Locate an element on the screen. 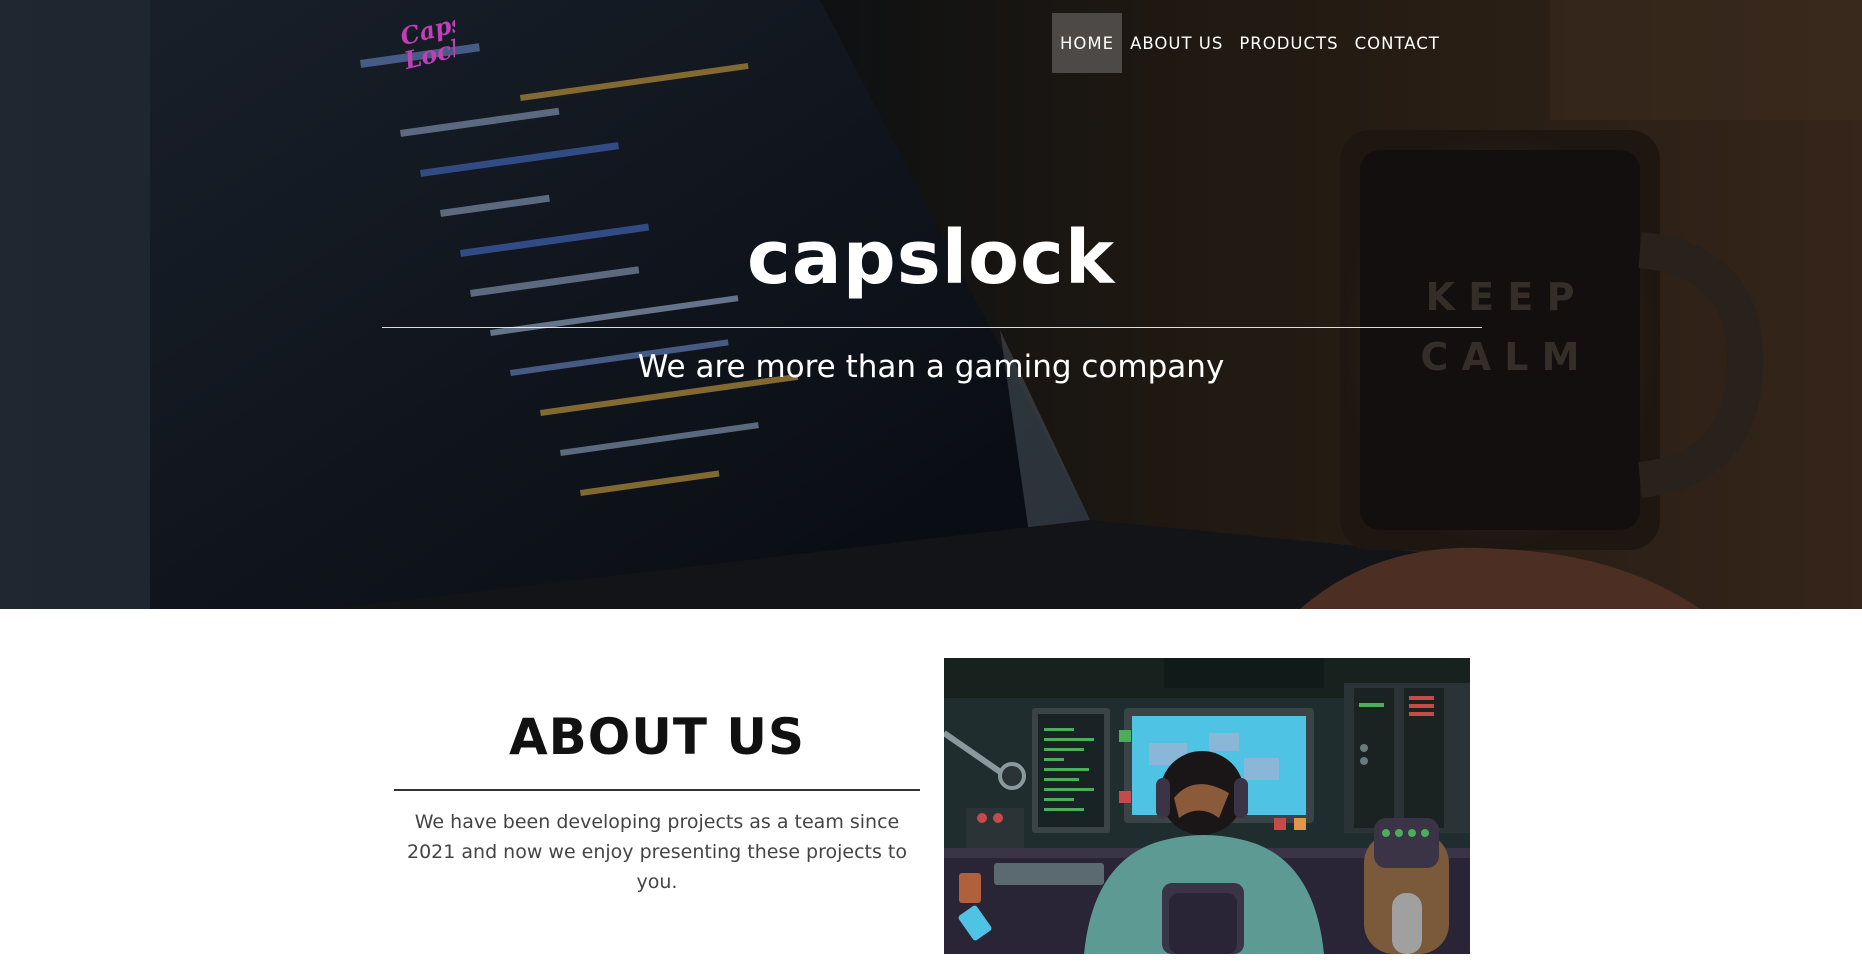 The height and width of the screenshot is (970, 1862). gamer-at-desk-illustration is located at coordinates (1207, 806).